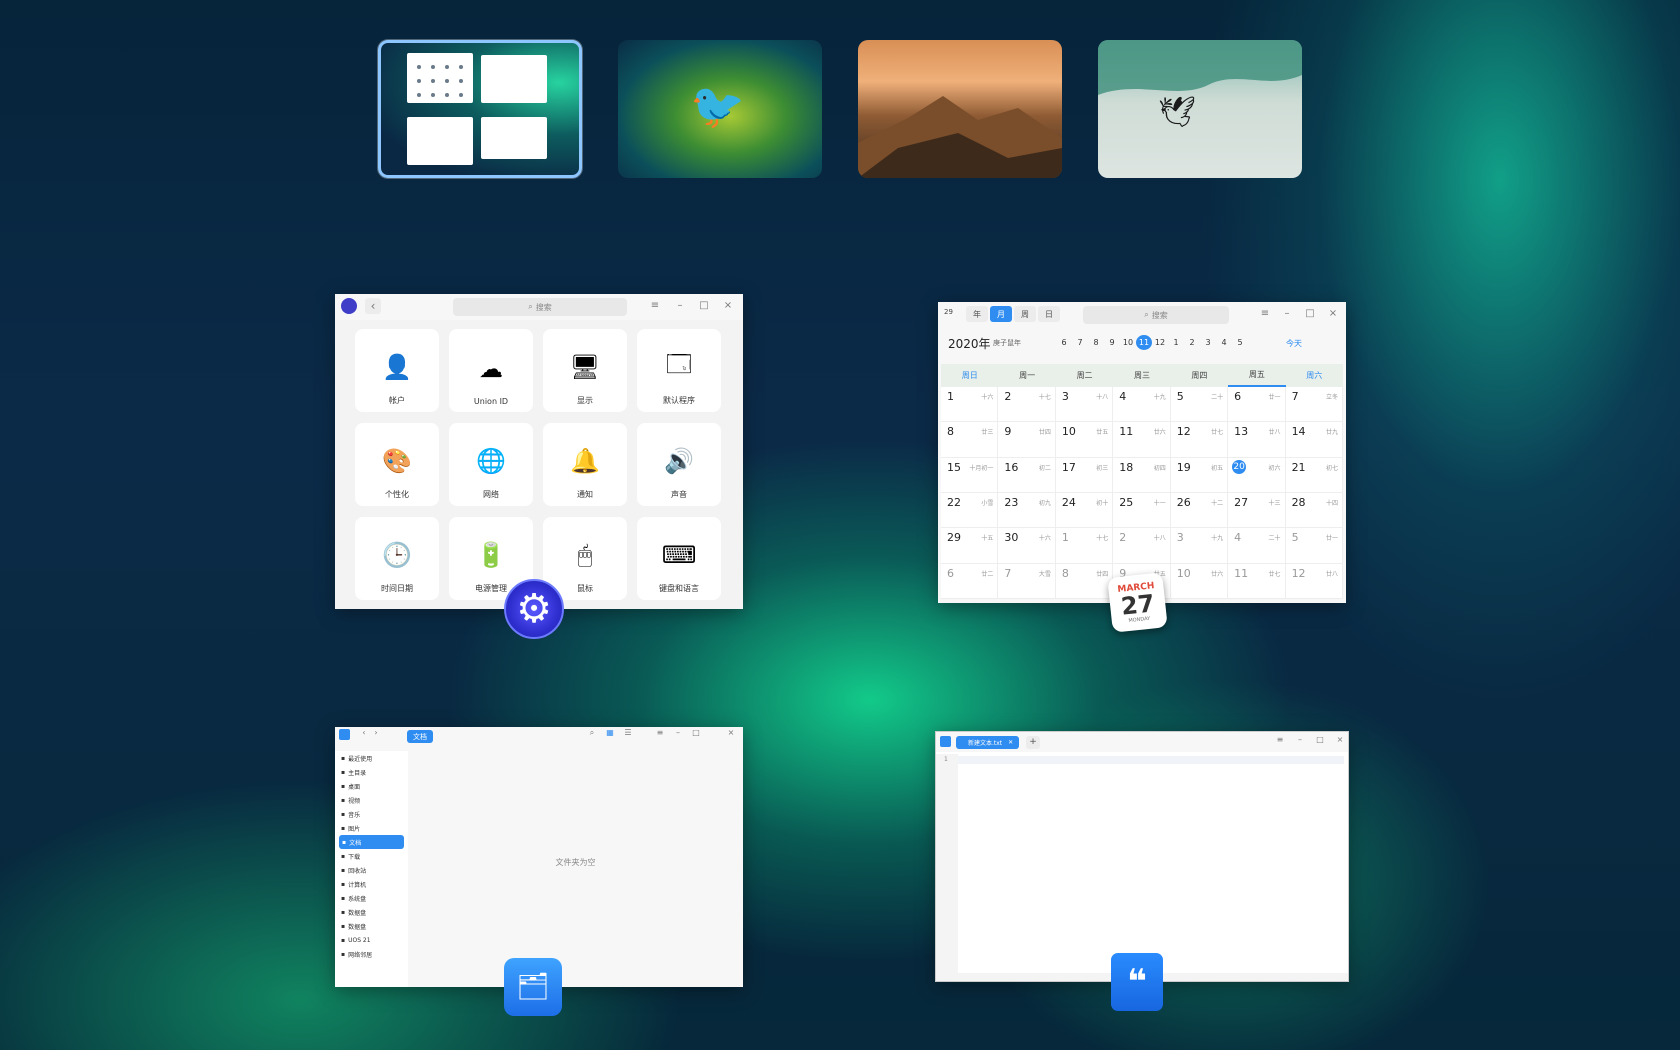  Describe the element at coordinates (371, 814) in the screenshot. I see `sidebar-item: ▪ 音乐` at that location.